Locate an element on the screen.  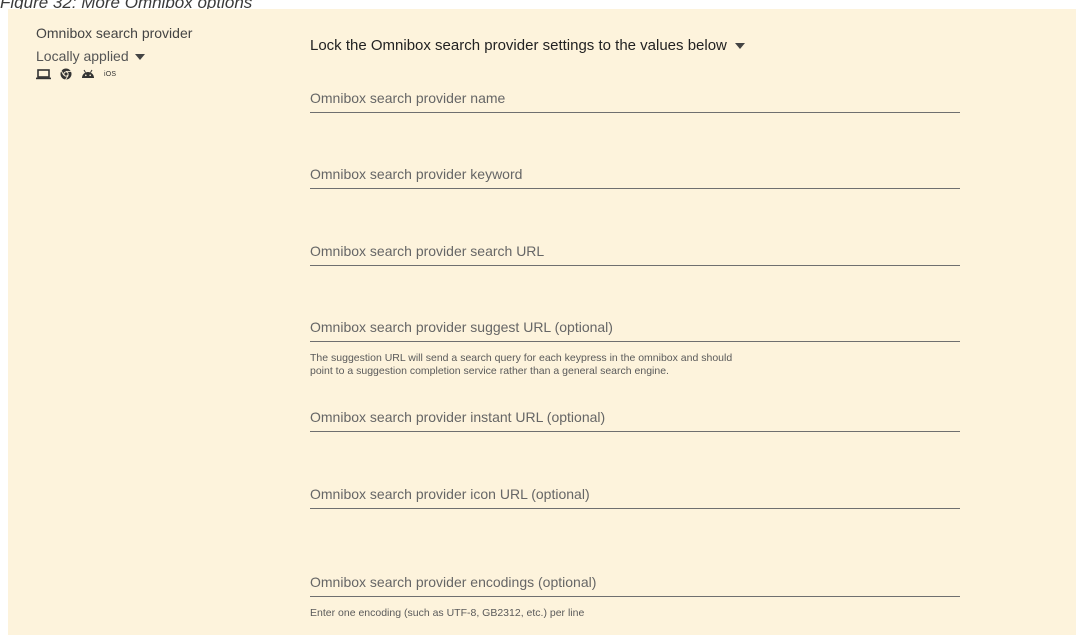
provider-name-input is located at coordinates (635, 98).